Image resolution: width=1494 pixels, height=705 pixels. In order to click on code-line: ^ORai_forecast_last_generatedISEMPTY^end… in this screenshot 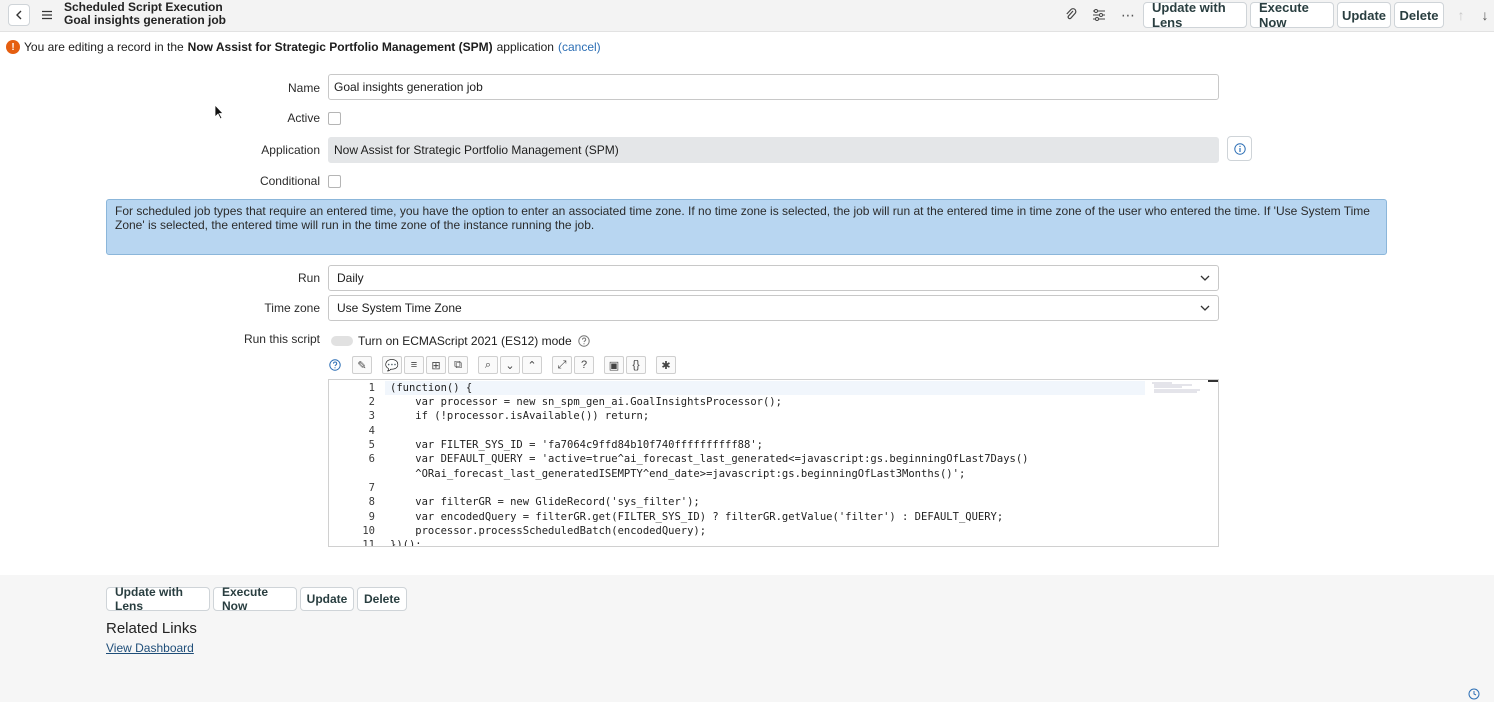, I will do `click(678, 474)`.